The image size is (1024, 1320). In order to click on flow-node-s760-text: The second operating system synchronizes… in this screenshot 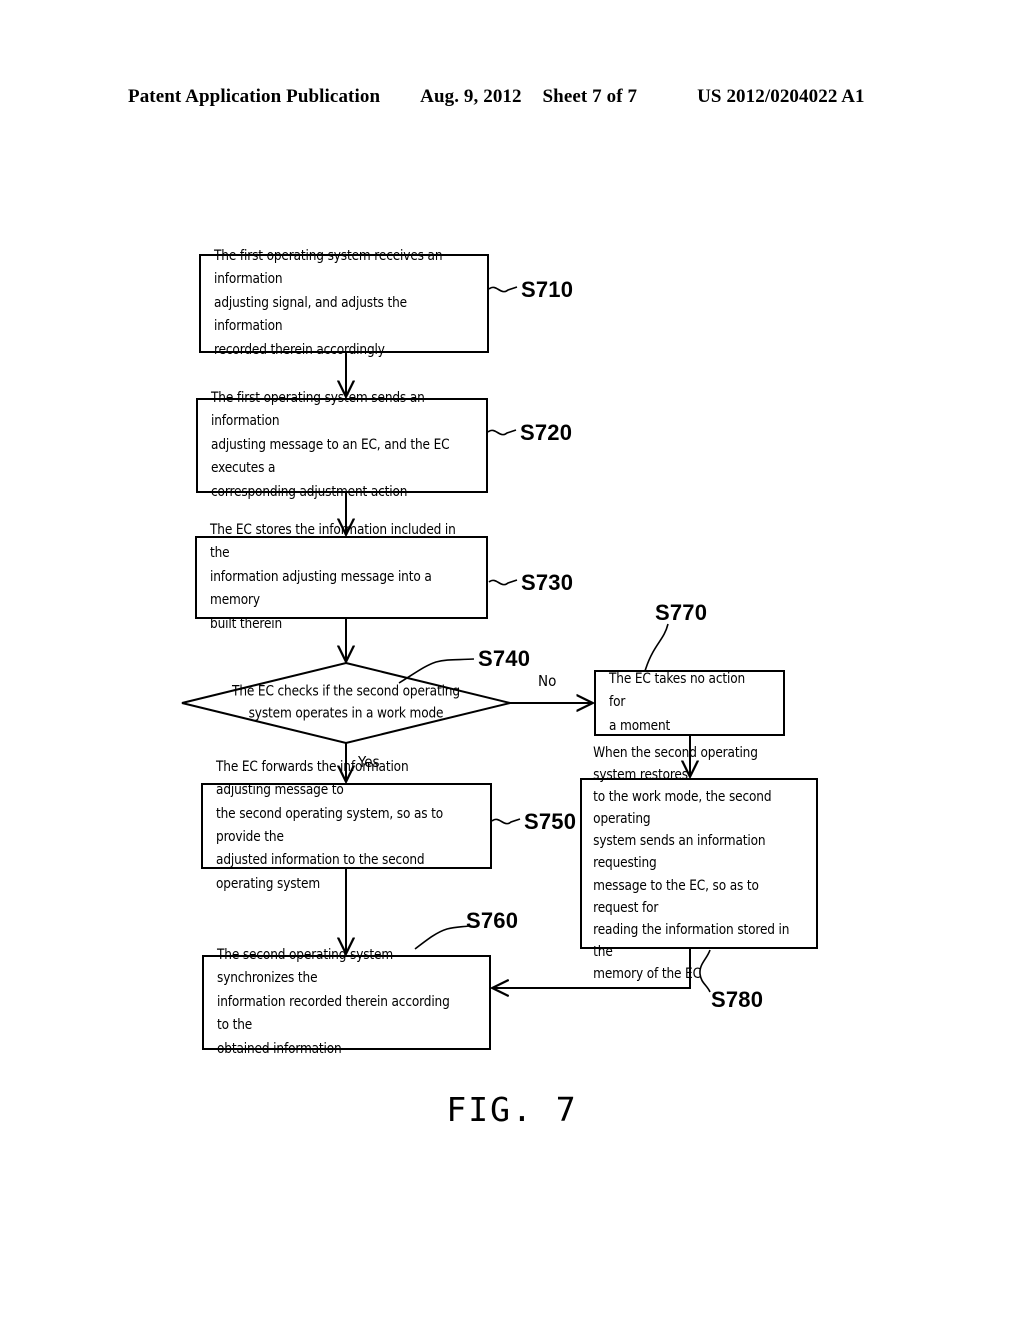, I will do `click(333, 1001)`.